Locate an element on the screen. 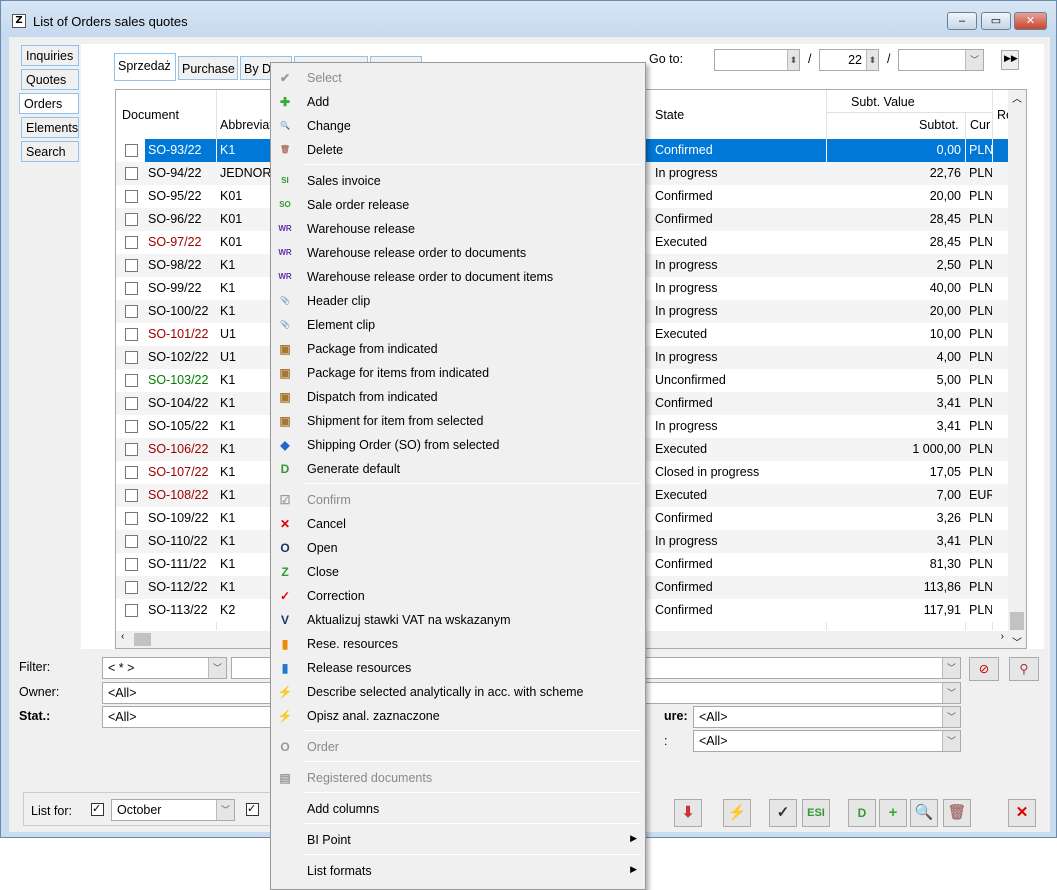 This screenshot has height=890, width=1057. menu-item-list-formats: List formats ▶ is located at coordinates (458, 871).